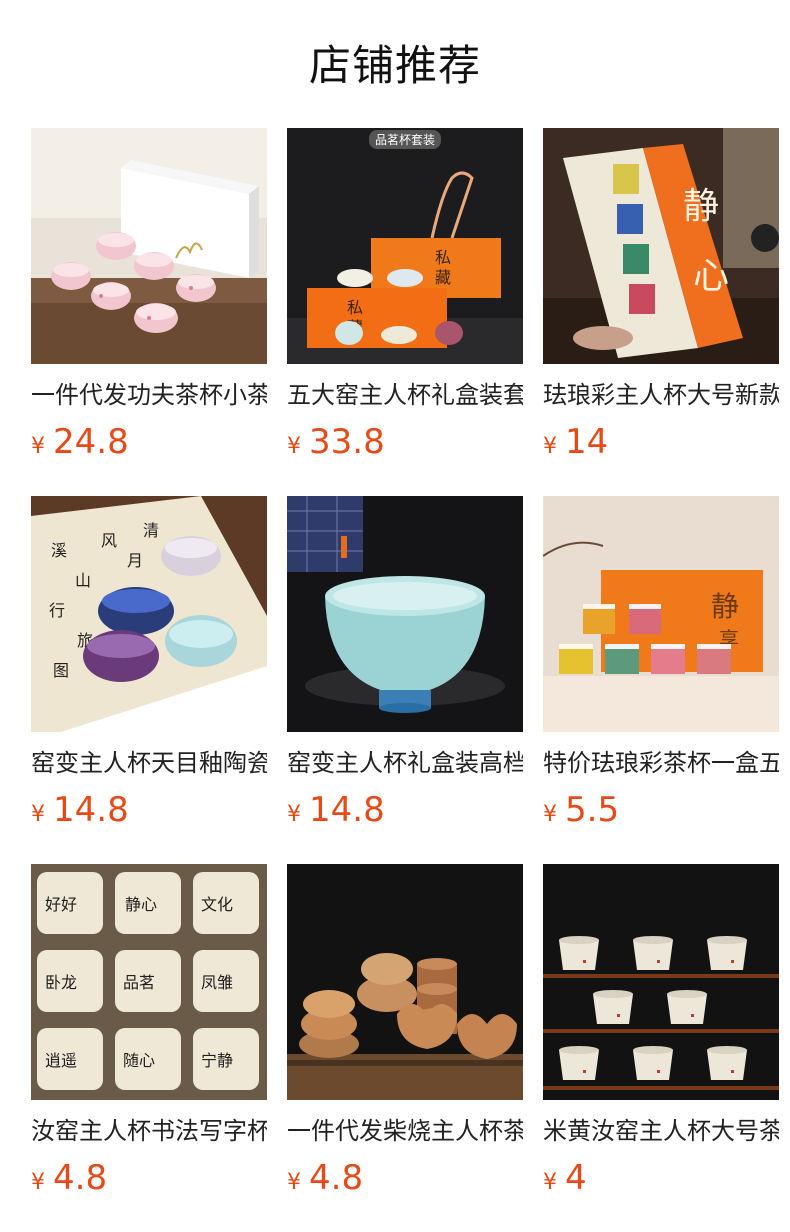 The width and height of the screenshot is (790, 1232). Describe the element at coordinates (139, 1060) in the screenshot. I see `svg-text: 随心` at that location.